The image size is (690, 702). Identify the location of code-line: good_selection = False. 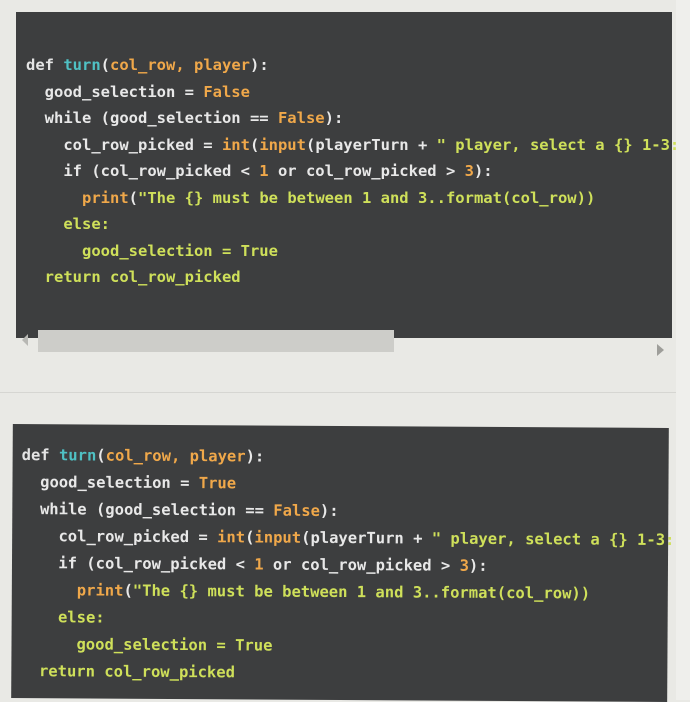
(352, 92).